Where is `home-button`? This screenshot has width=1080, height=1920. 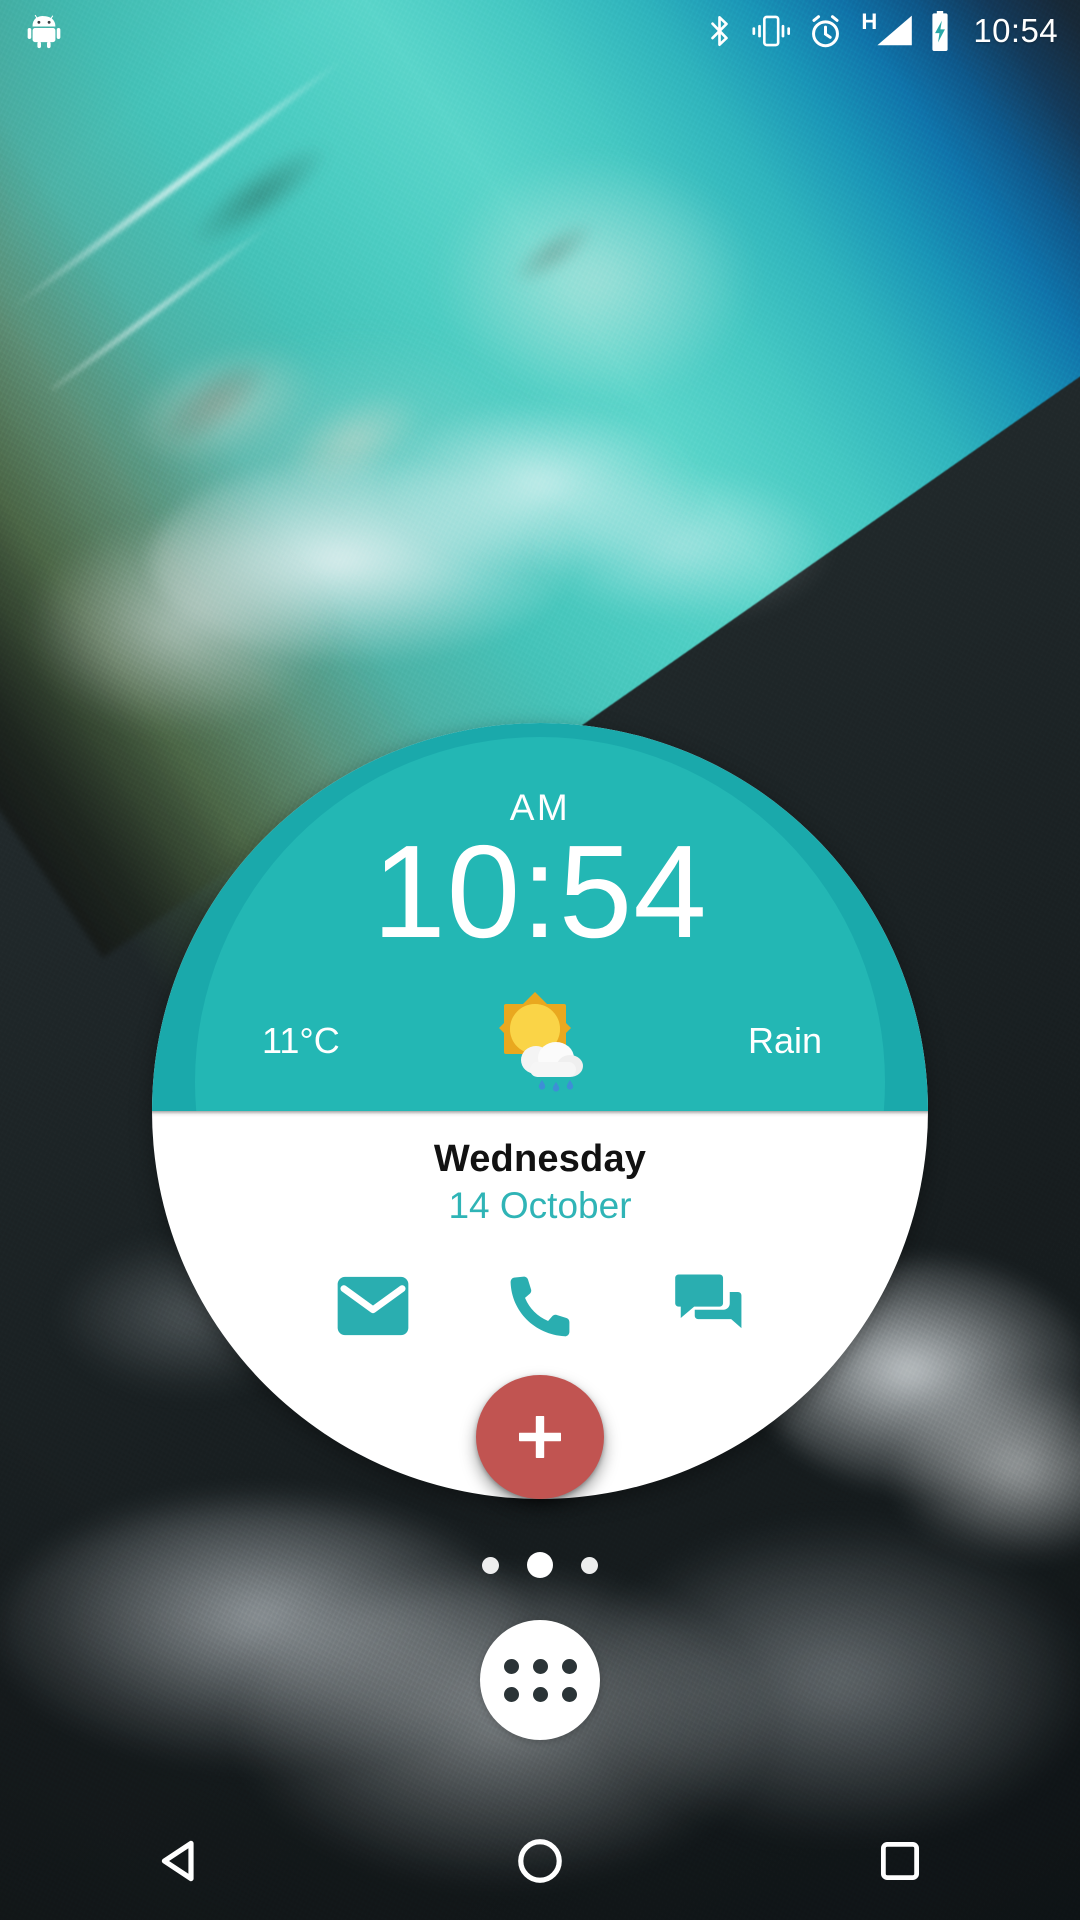
home-button is located at coordinates (540, 1861).